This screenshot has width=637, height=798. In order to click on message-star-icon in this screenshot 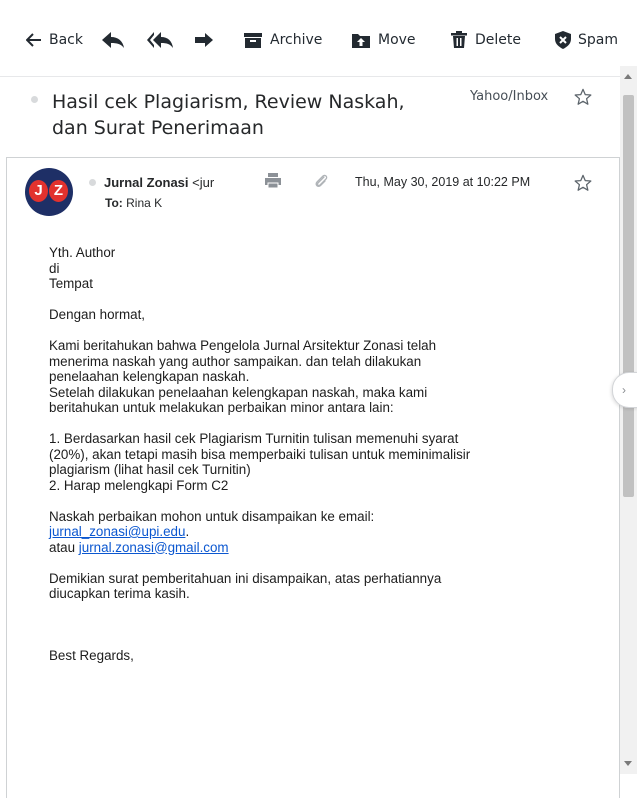, I will do `click(583, 183)`.